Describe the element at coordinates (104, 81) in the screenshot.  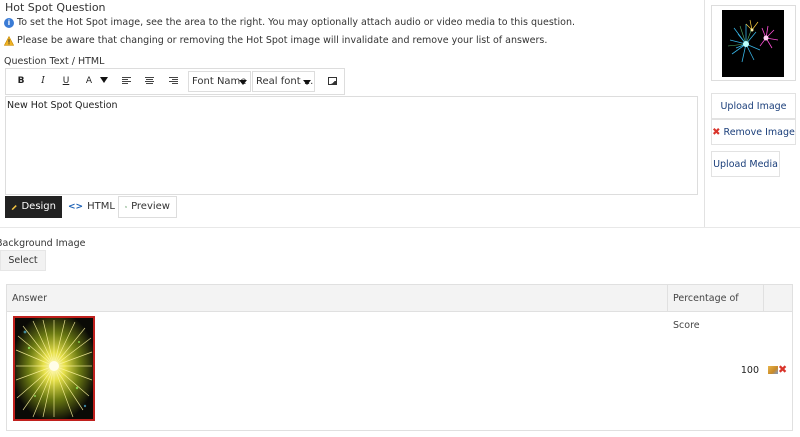
I see `font-color-dropdown-icon` at that location.